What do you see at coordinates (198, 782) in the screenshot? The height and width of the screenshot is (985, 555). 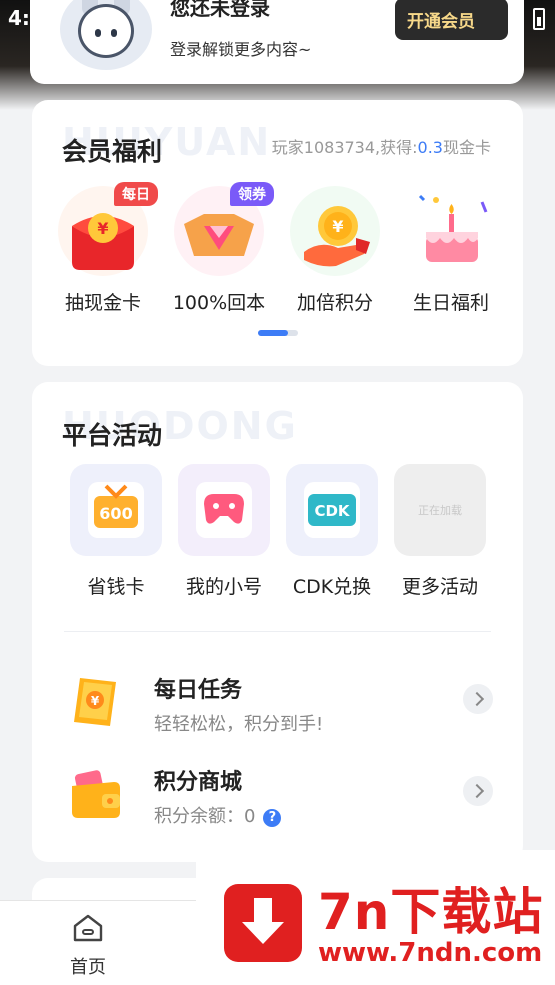 I see `task-title: 积分商城` at bounding box center [198, 782].